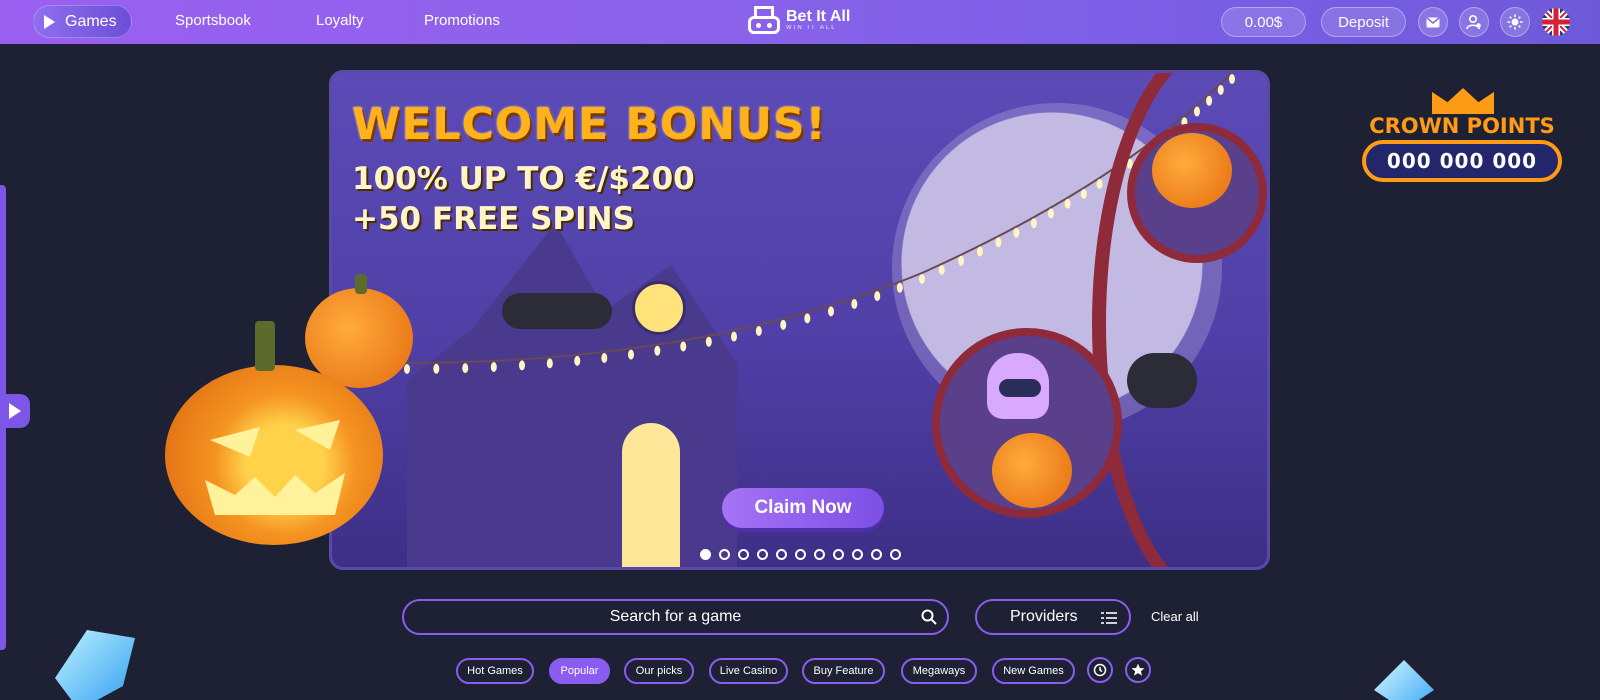 The width and height of the screenshot is (1600, 700). Describe the element at coordinates (929, 617) in the screenshot. I see `search-icon` at that location.